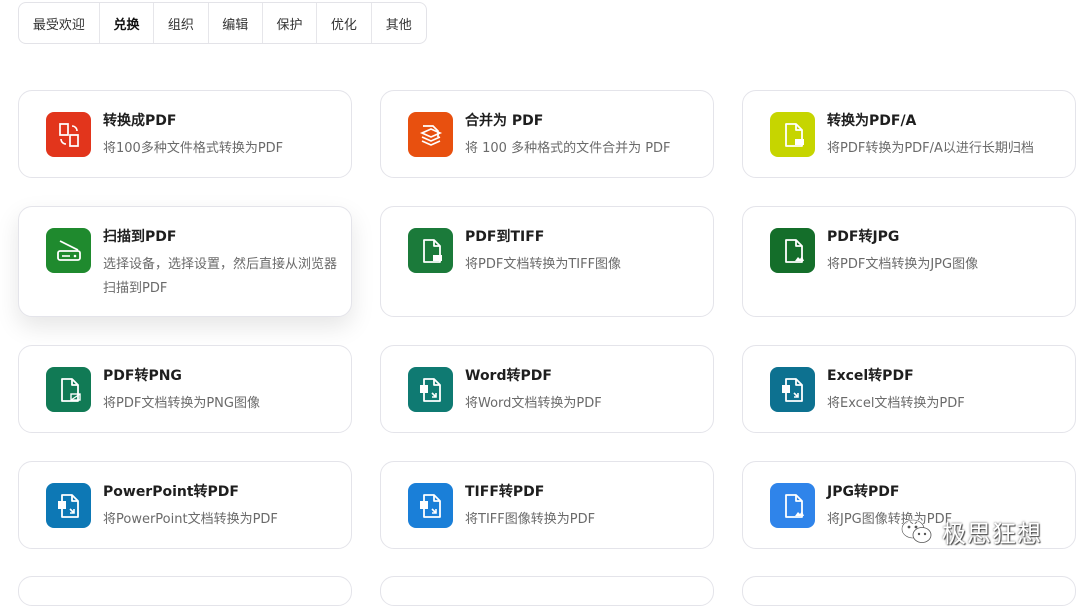  What do you see at coordinates (568, 148) in the screenshot?
I see `card-description: 将 100 多种格式的文件合并为 PDF` at bounding box center [568, 148].